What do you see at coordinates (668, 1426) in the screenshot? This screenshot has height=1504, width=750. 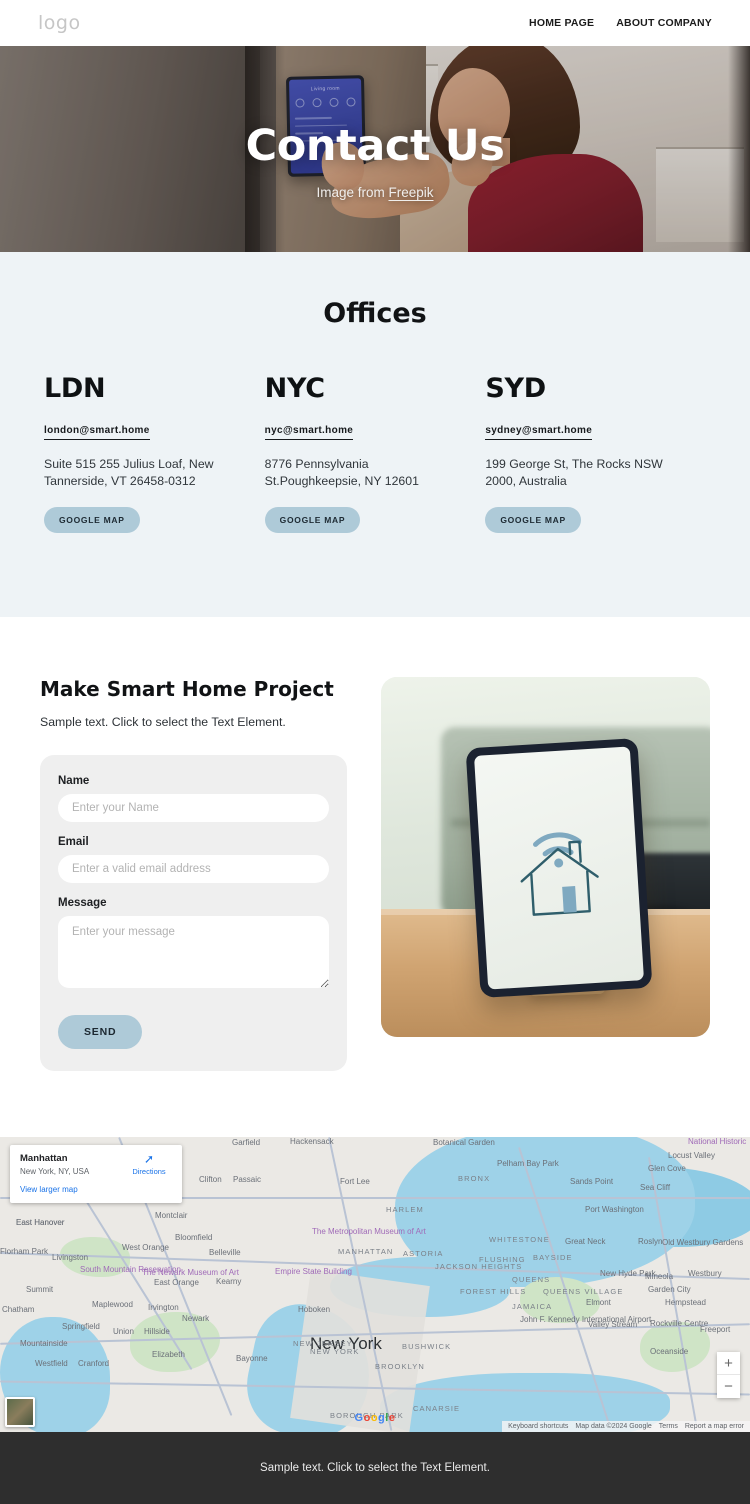 I see `terms-link: Terms` at bounding box center [668, 1426].